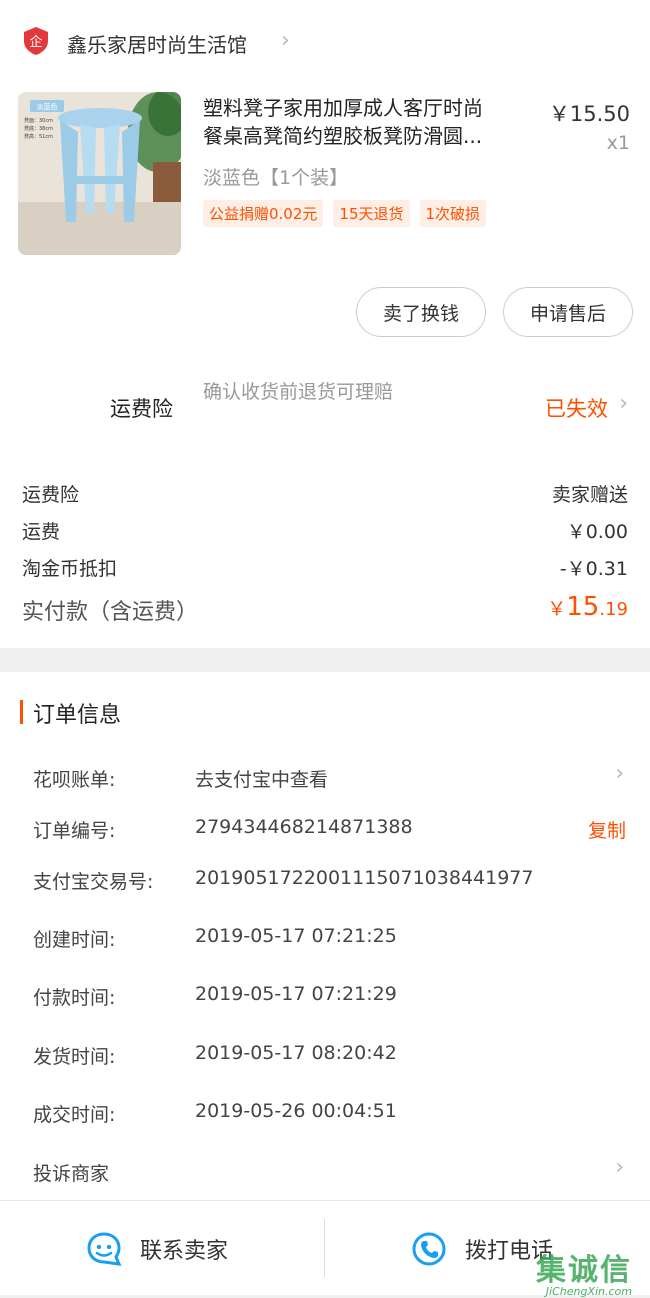  Describe the element at coordinates (296, 936) in the screenshot. I see `created-time: 2019-05-17 07:21:25` at that location.